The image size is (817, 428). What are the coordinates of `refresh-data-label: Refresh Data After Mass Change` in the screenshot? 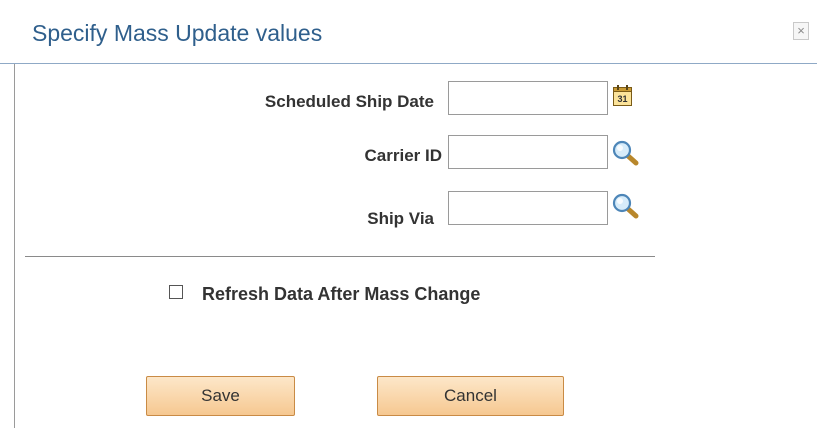 It's located at (341, 294).